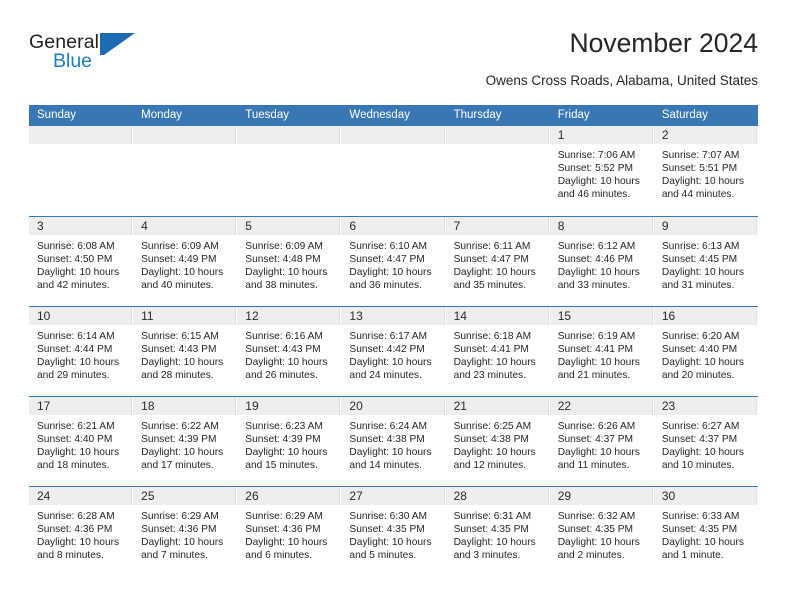  Describe the element at coordinates (700, 155) in the screenshot. I see `sunrise-text: Sunrise: 7:07 AM` at that location.